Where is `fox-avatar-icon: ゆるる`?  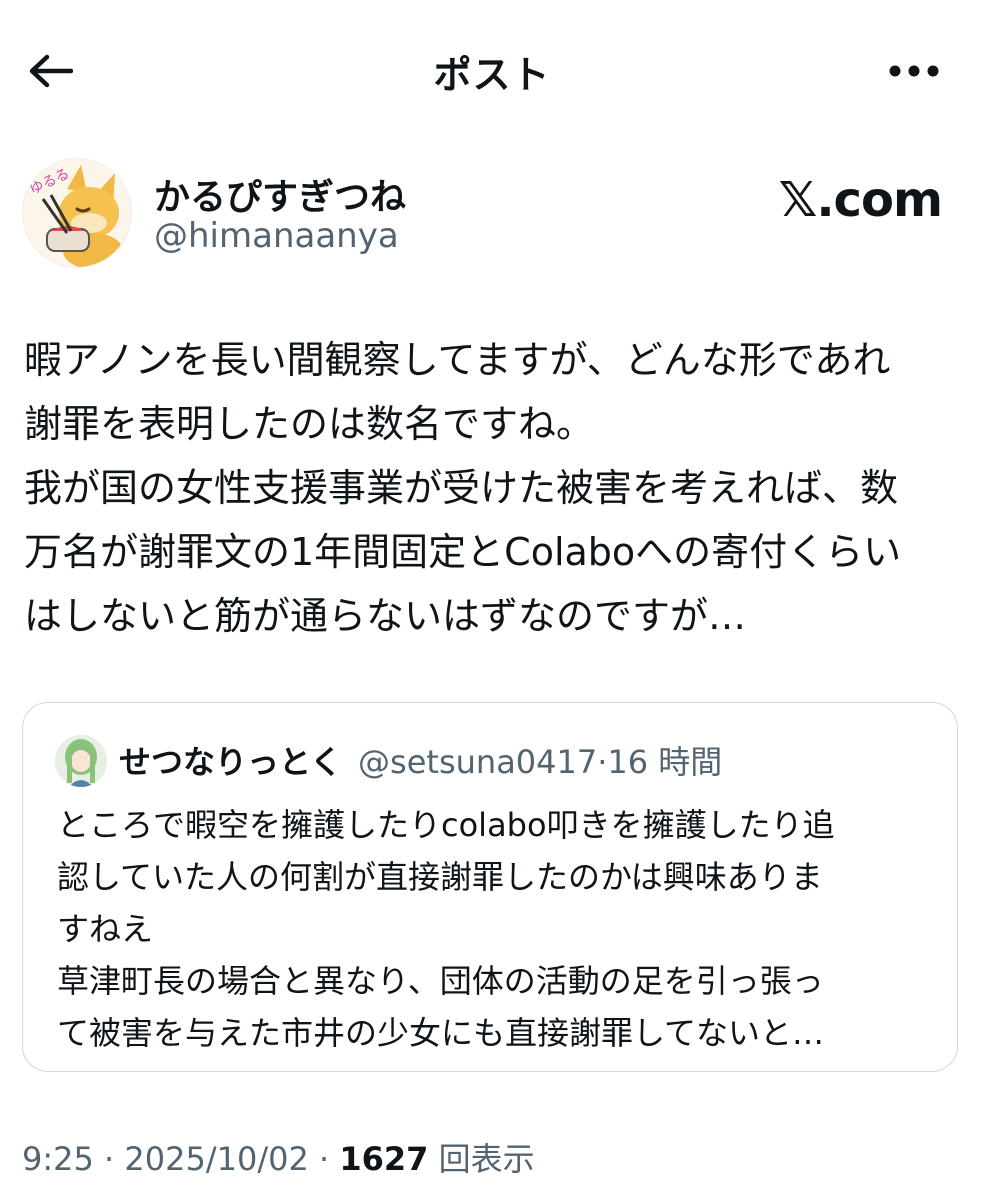 fox-avatar-icon: ゆるる is located at coordinates (77, 213).